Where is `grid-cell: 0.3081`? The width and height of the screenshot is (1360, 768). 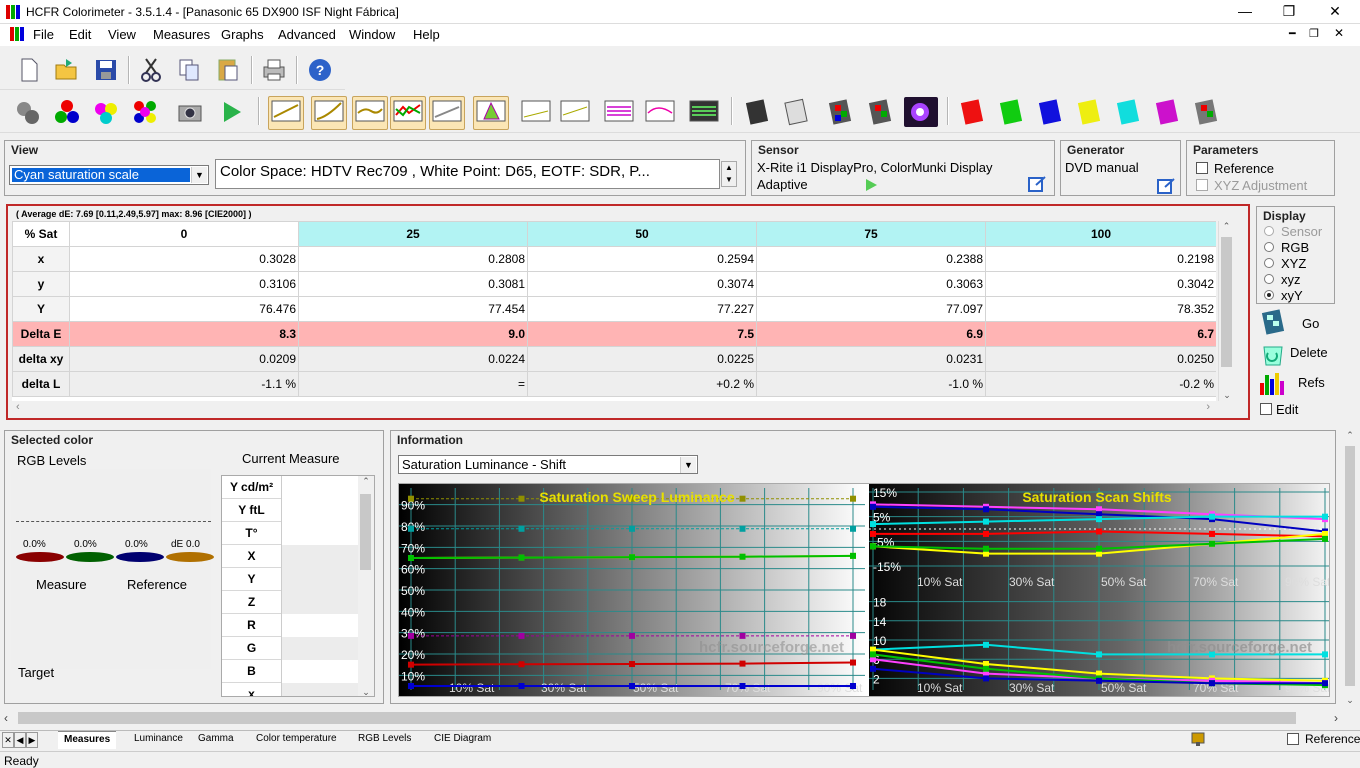
grid-cell: 0.3081 is located at coordinates (413, 284).